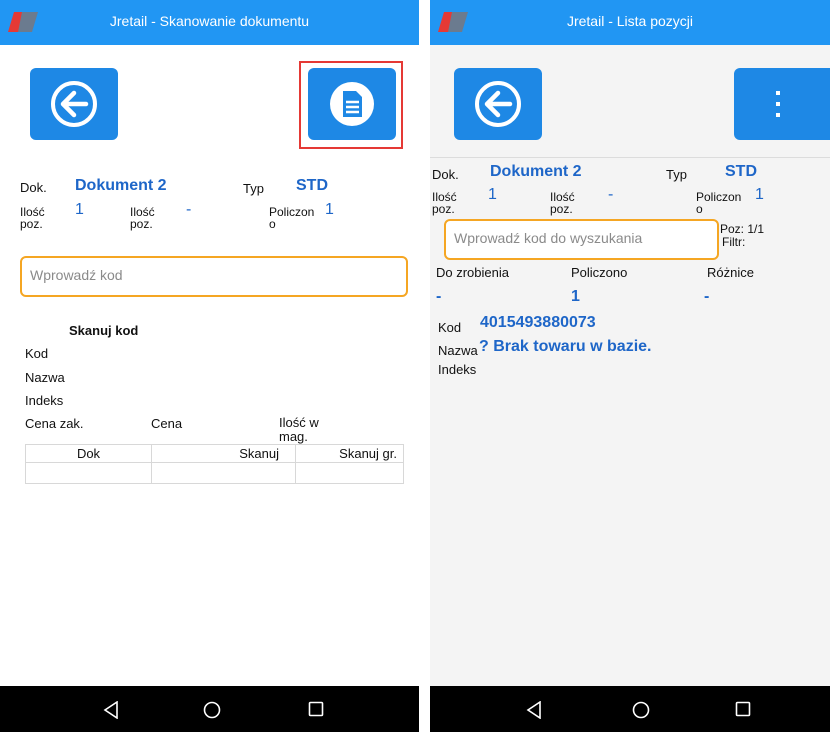  Describe the element at coordinates (778, 104) in the screenshot. I see `more-vertical-icon` at that location.